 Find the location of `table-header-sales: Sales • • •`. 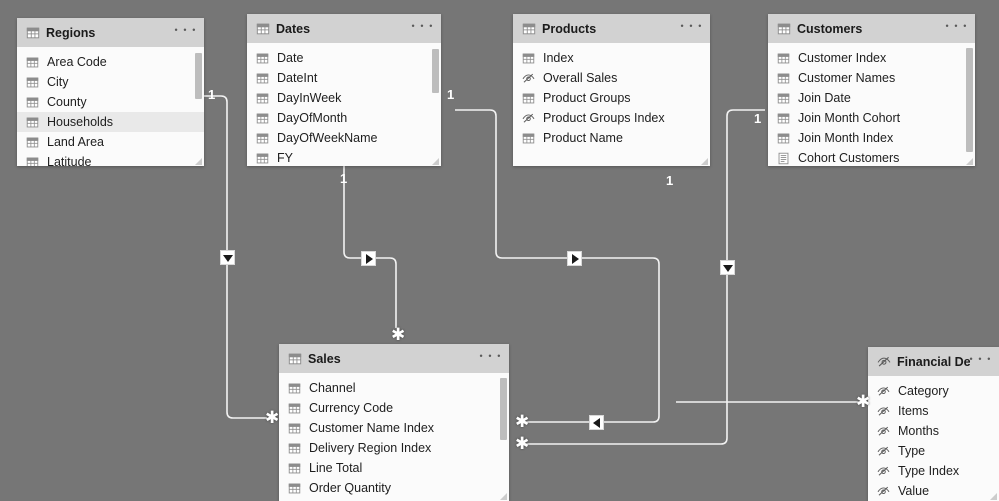

table-header-sales: Sales • • • is located at coordinates (394, 358).